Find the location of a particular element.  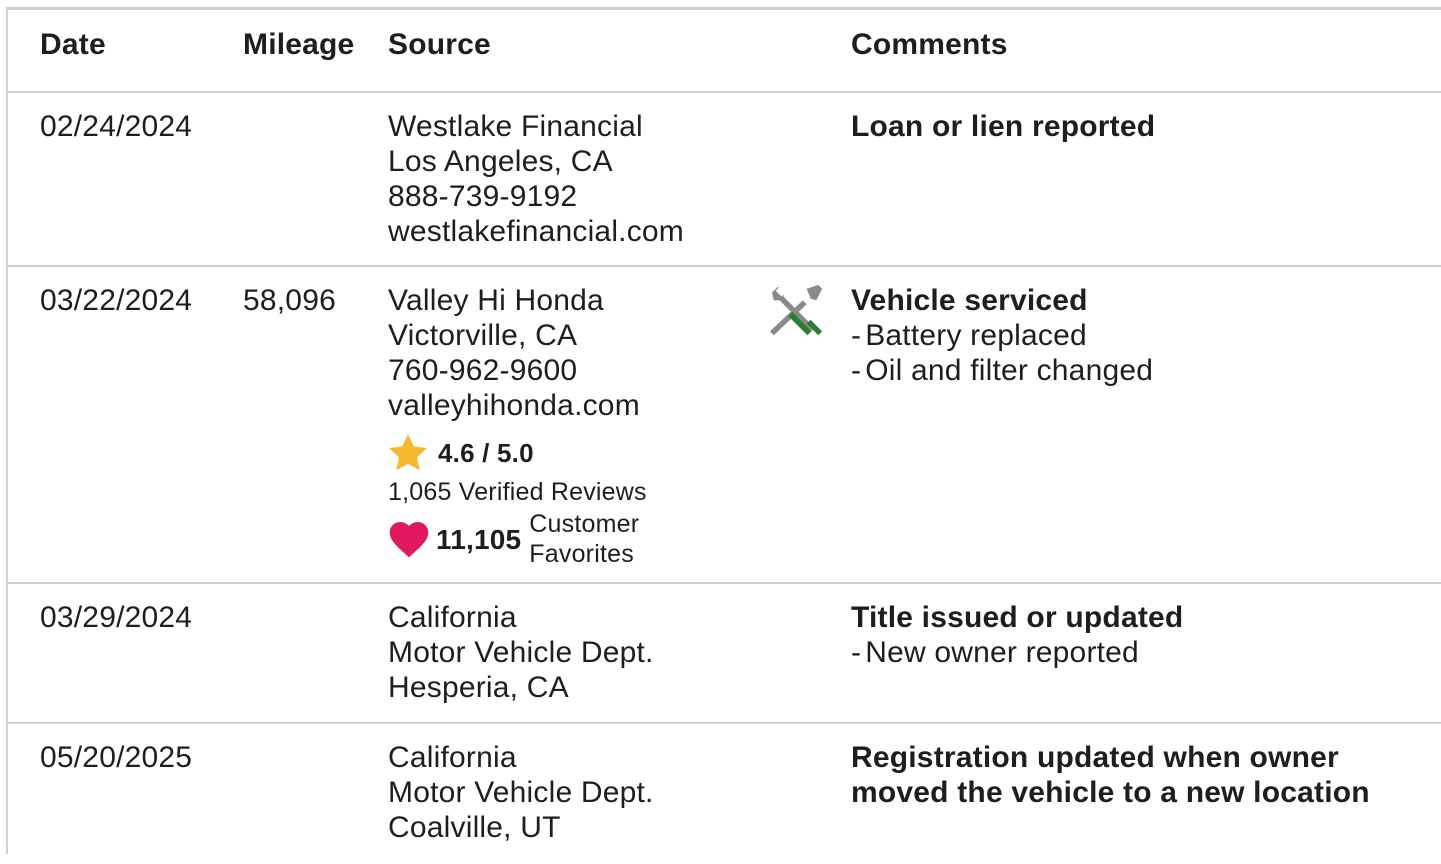

table-header-row: Date Mileage Source Comments is located at coordinates (724, 51).